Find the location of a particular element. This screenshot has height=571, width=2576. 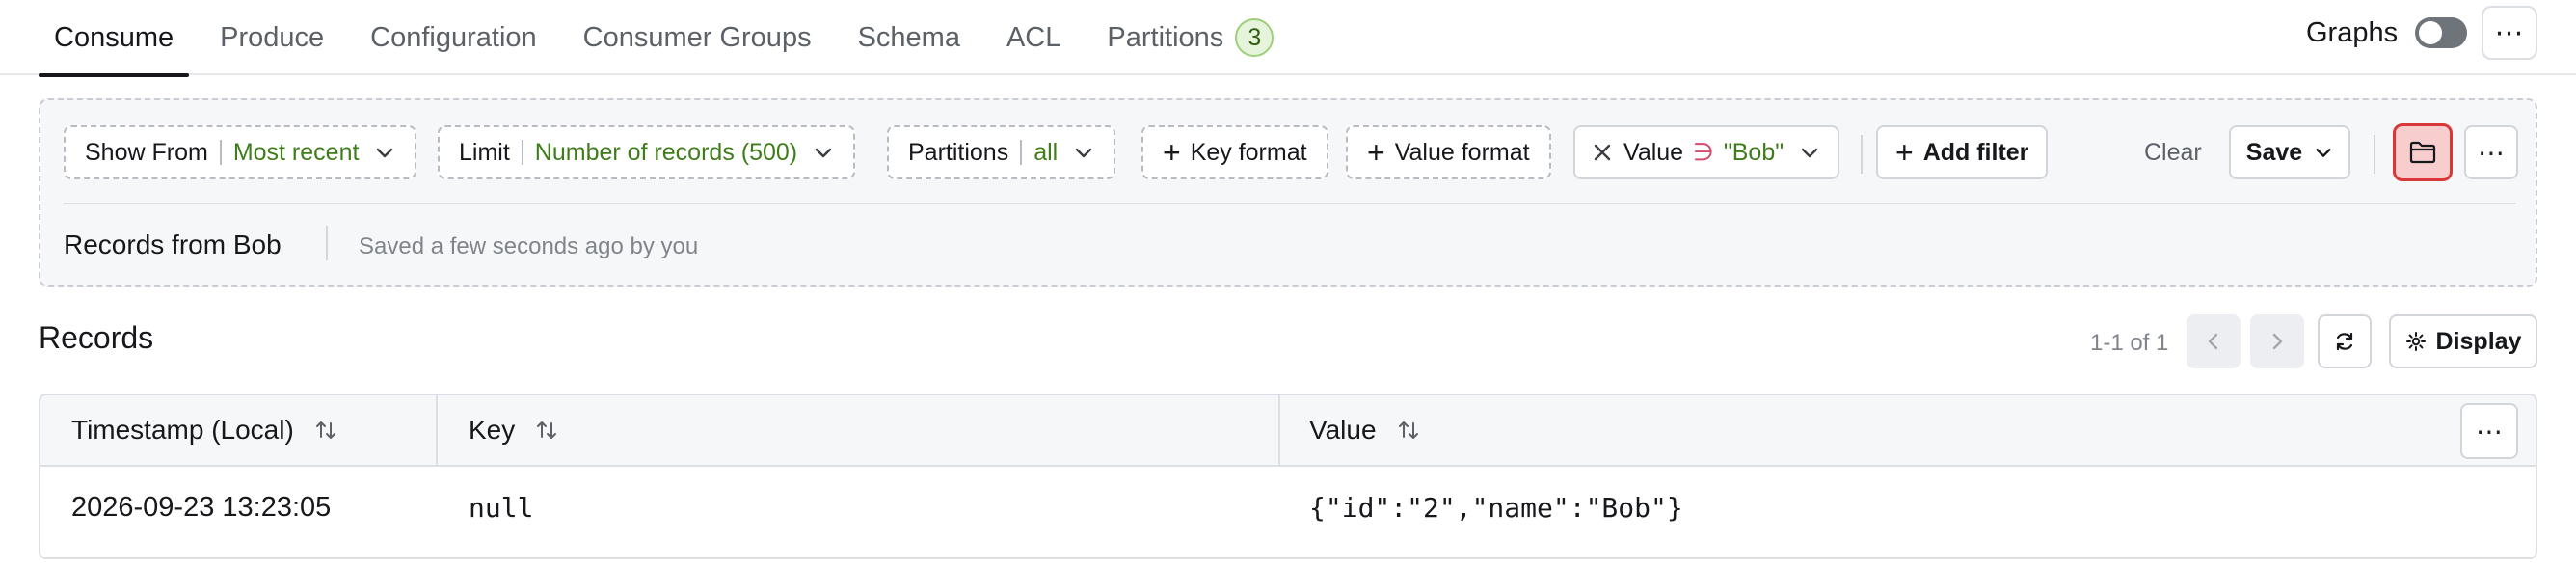

tab-label: Schema is located at coordinates (909, 37).